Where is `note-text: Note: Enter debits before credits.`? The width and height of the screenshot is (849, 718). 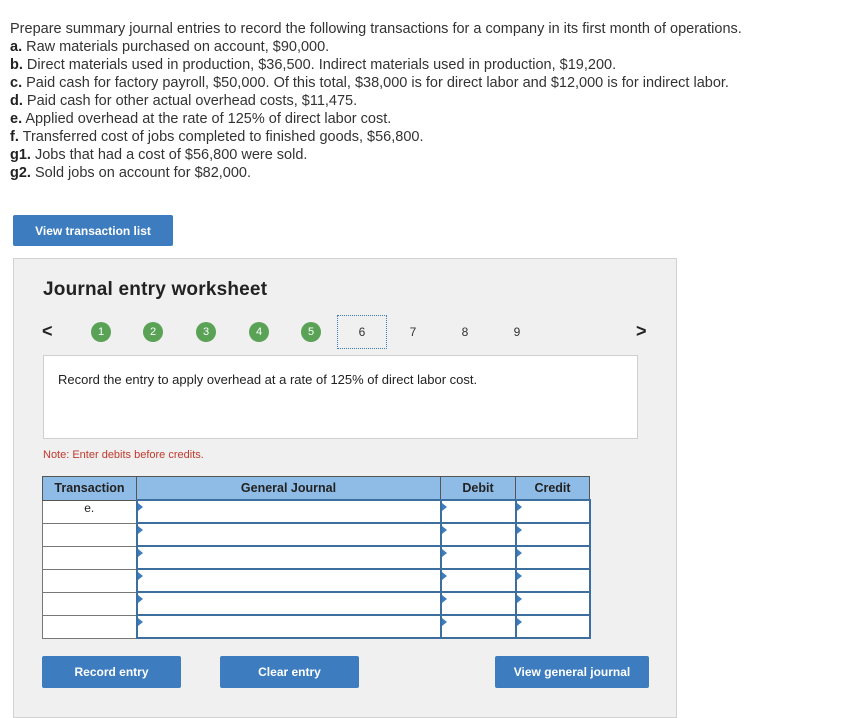 note-text: Note: Enter debits before credits. is located at coordinates (123, 455).